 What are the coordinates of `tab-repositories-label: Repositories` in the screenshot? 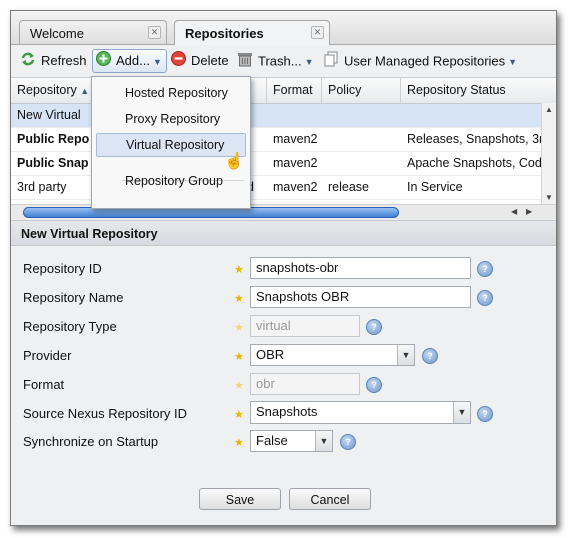 It's located at (224, 33).